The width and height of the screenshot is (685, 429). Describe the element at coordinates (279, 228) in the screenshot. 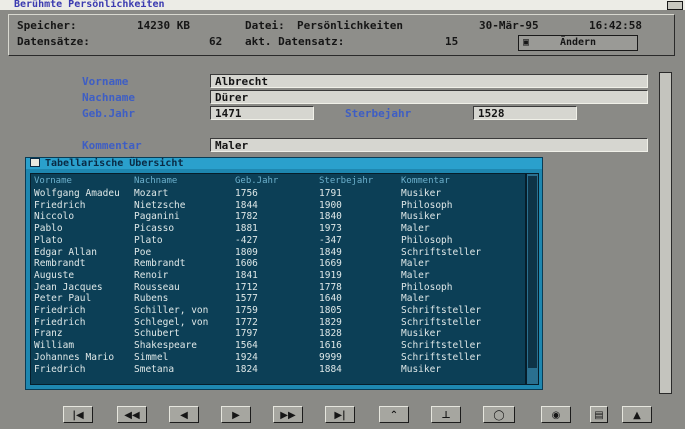

I see `table-row: Pablo Picasso 1881 1973 Maler` at that location.